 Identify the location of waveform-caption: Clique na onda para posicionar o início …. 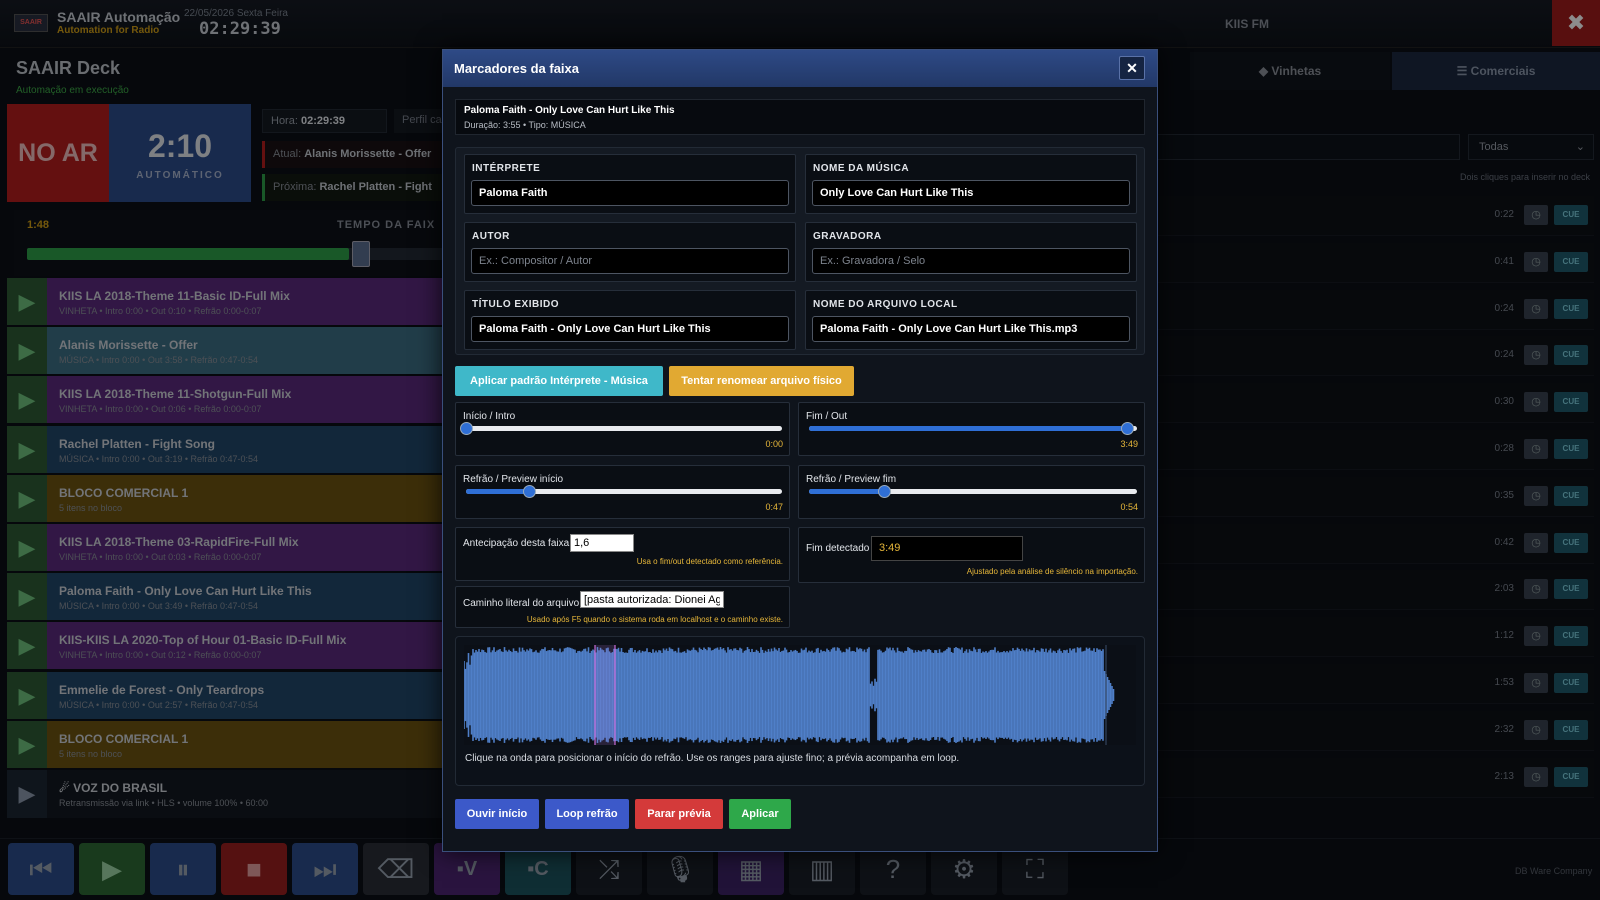
(712, 758).